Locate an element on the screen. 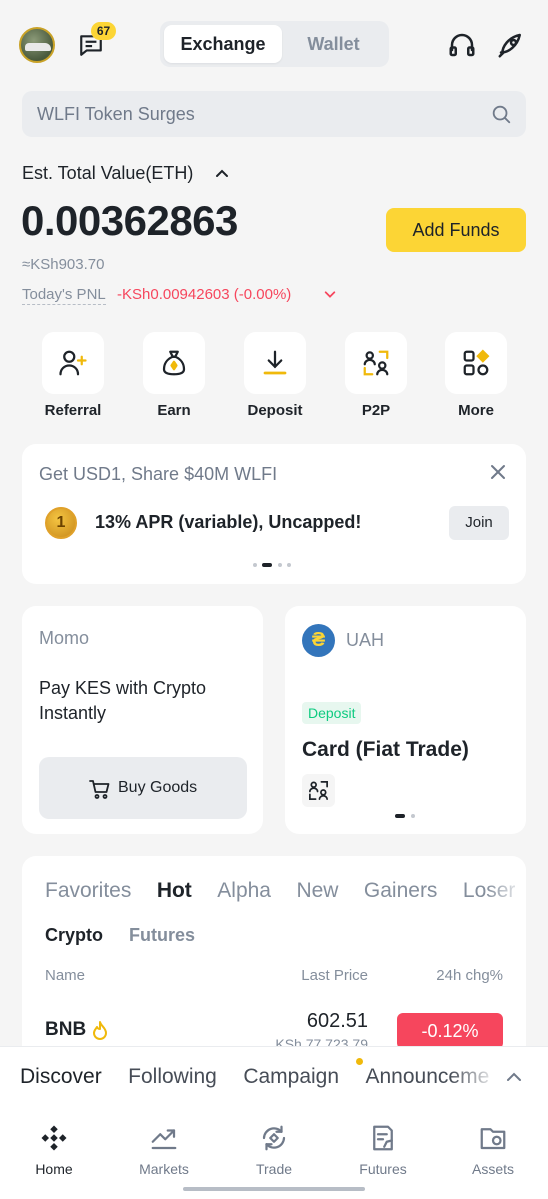  quick-action-earn: Earn is located at coordinates (174, 375).